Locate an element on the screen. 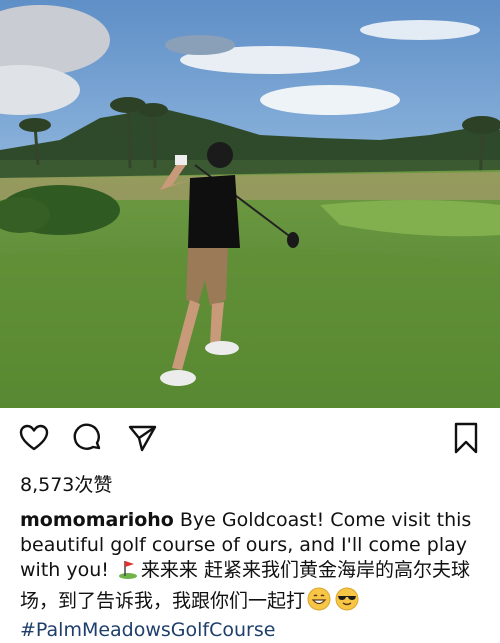 This screenshot has width=500, height=643. hashtag-link: #PalmMeadowsGolfCourse is located at coordinates (147, 630).